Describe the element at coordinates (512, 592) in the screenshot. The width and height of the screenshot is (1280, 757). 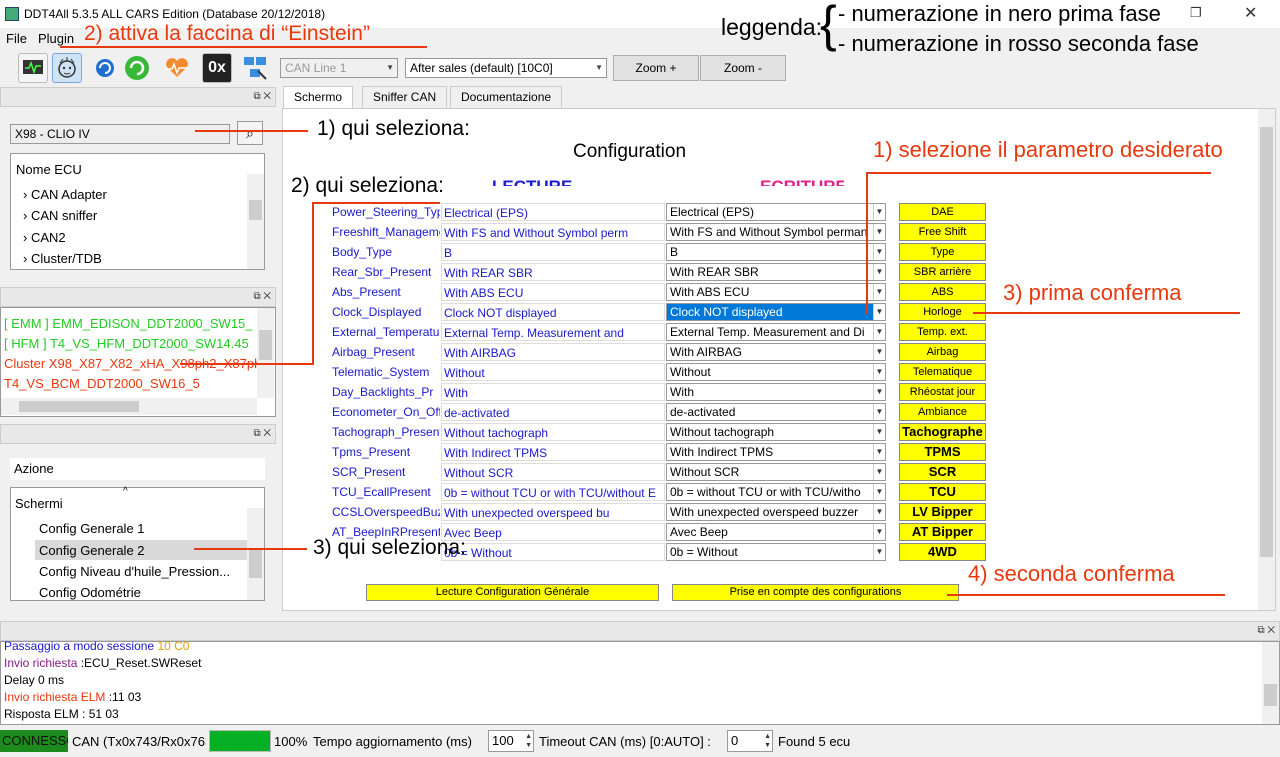
I see `read-config-button: Lecture Configuration Générale` at that location.